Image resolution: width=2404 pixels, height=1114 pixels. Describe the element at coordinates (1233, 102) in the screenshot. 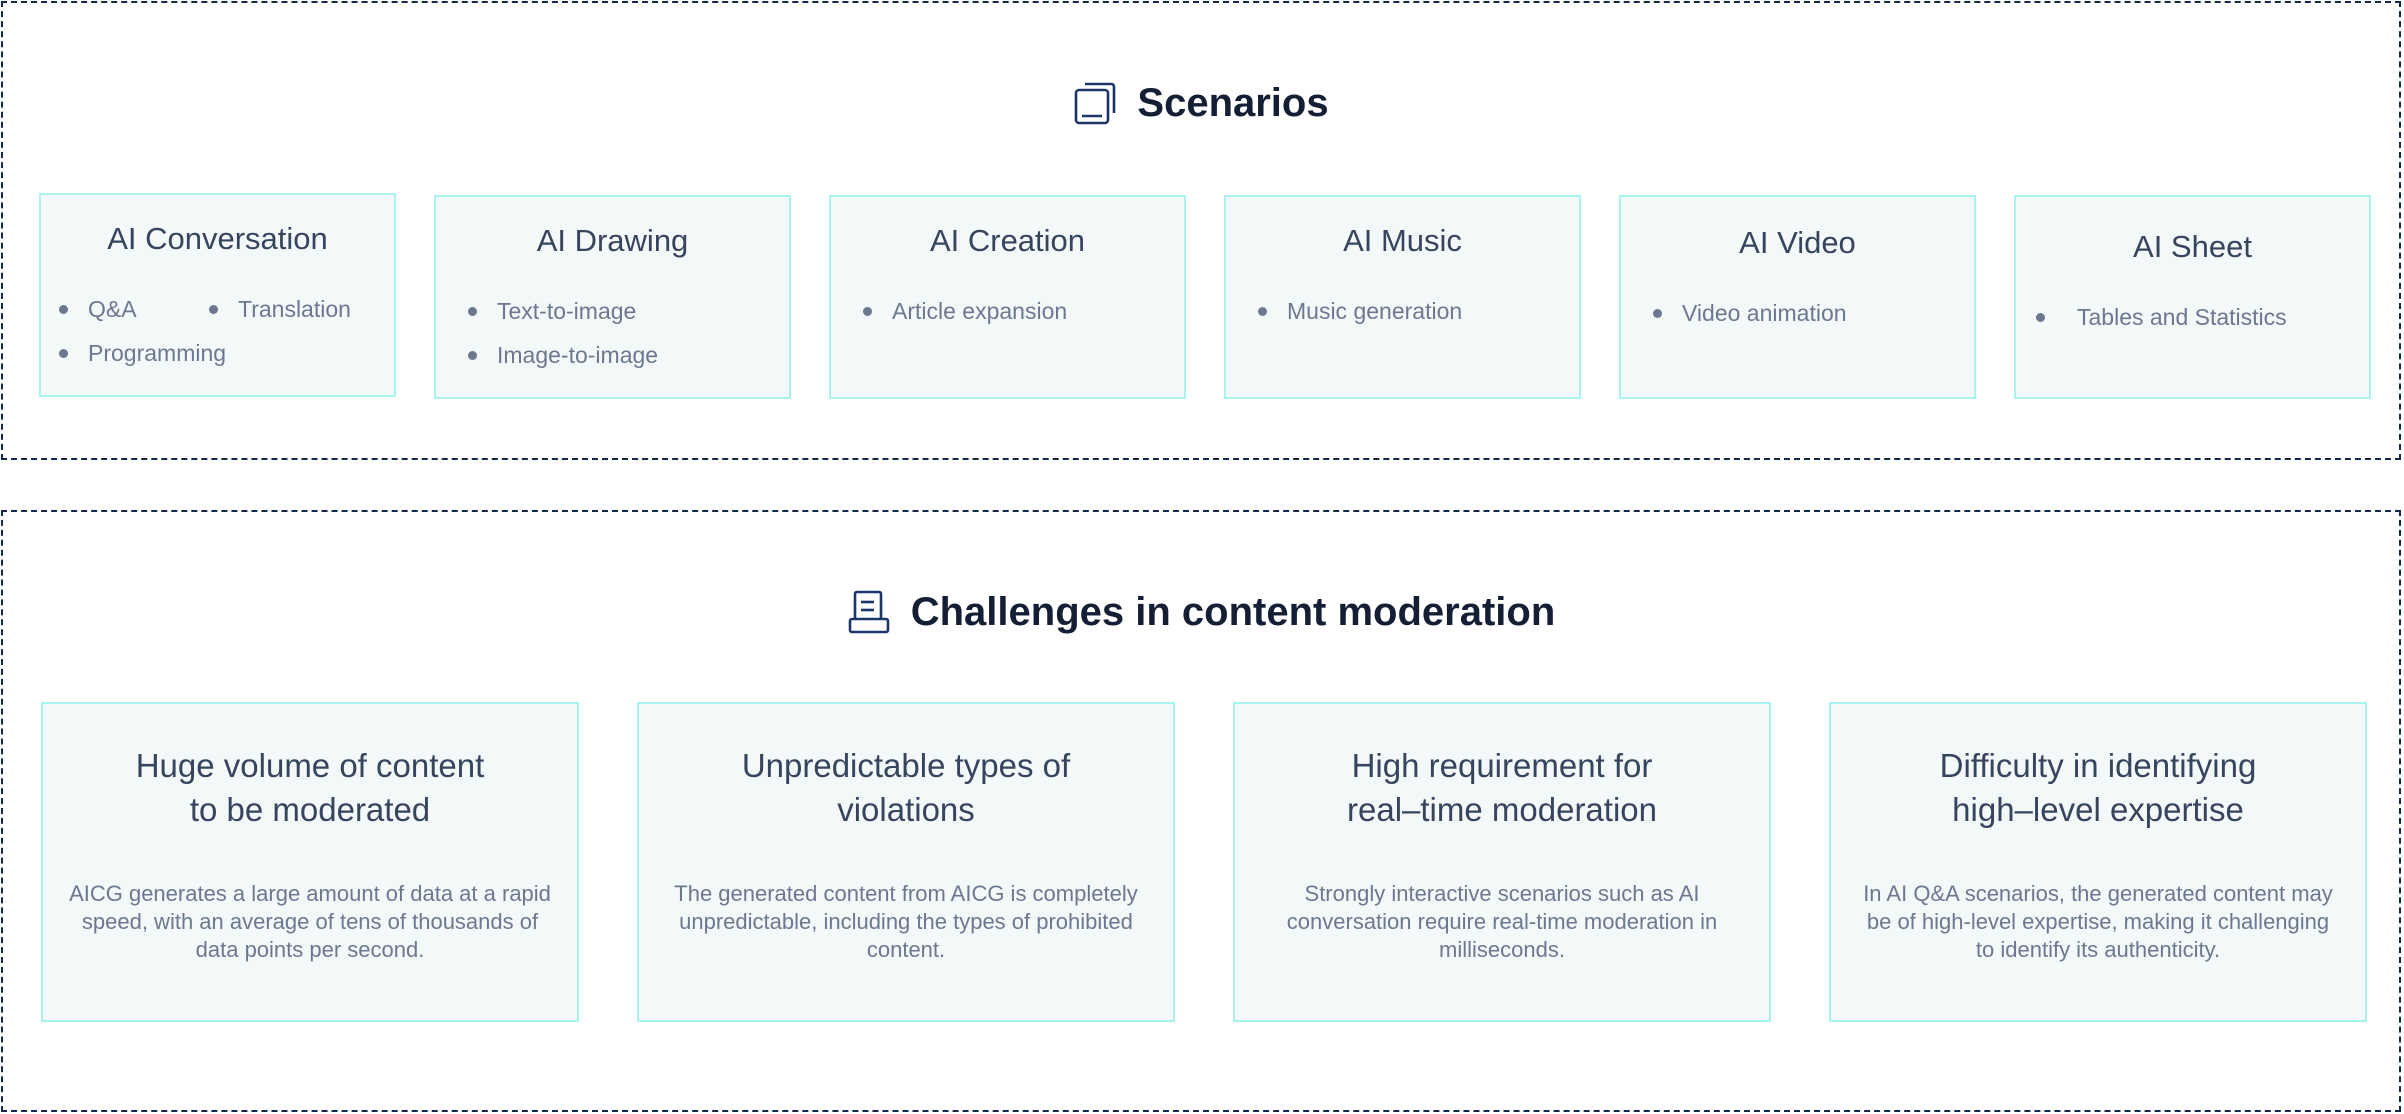

I see `scenarios-title: Scenarios` at that location.